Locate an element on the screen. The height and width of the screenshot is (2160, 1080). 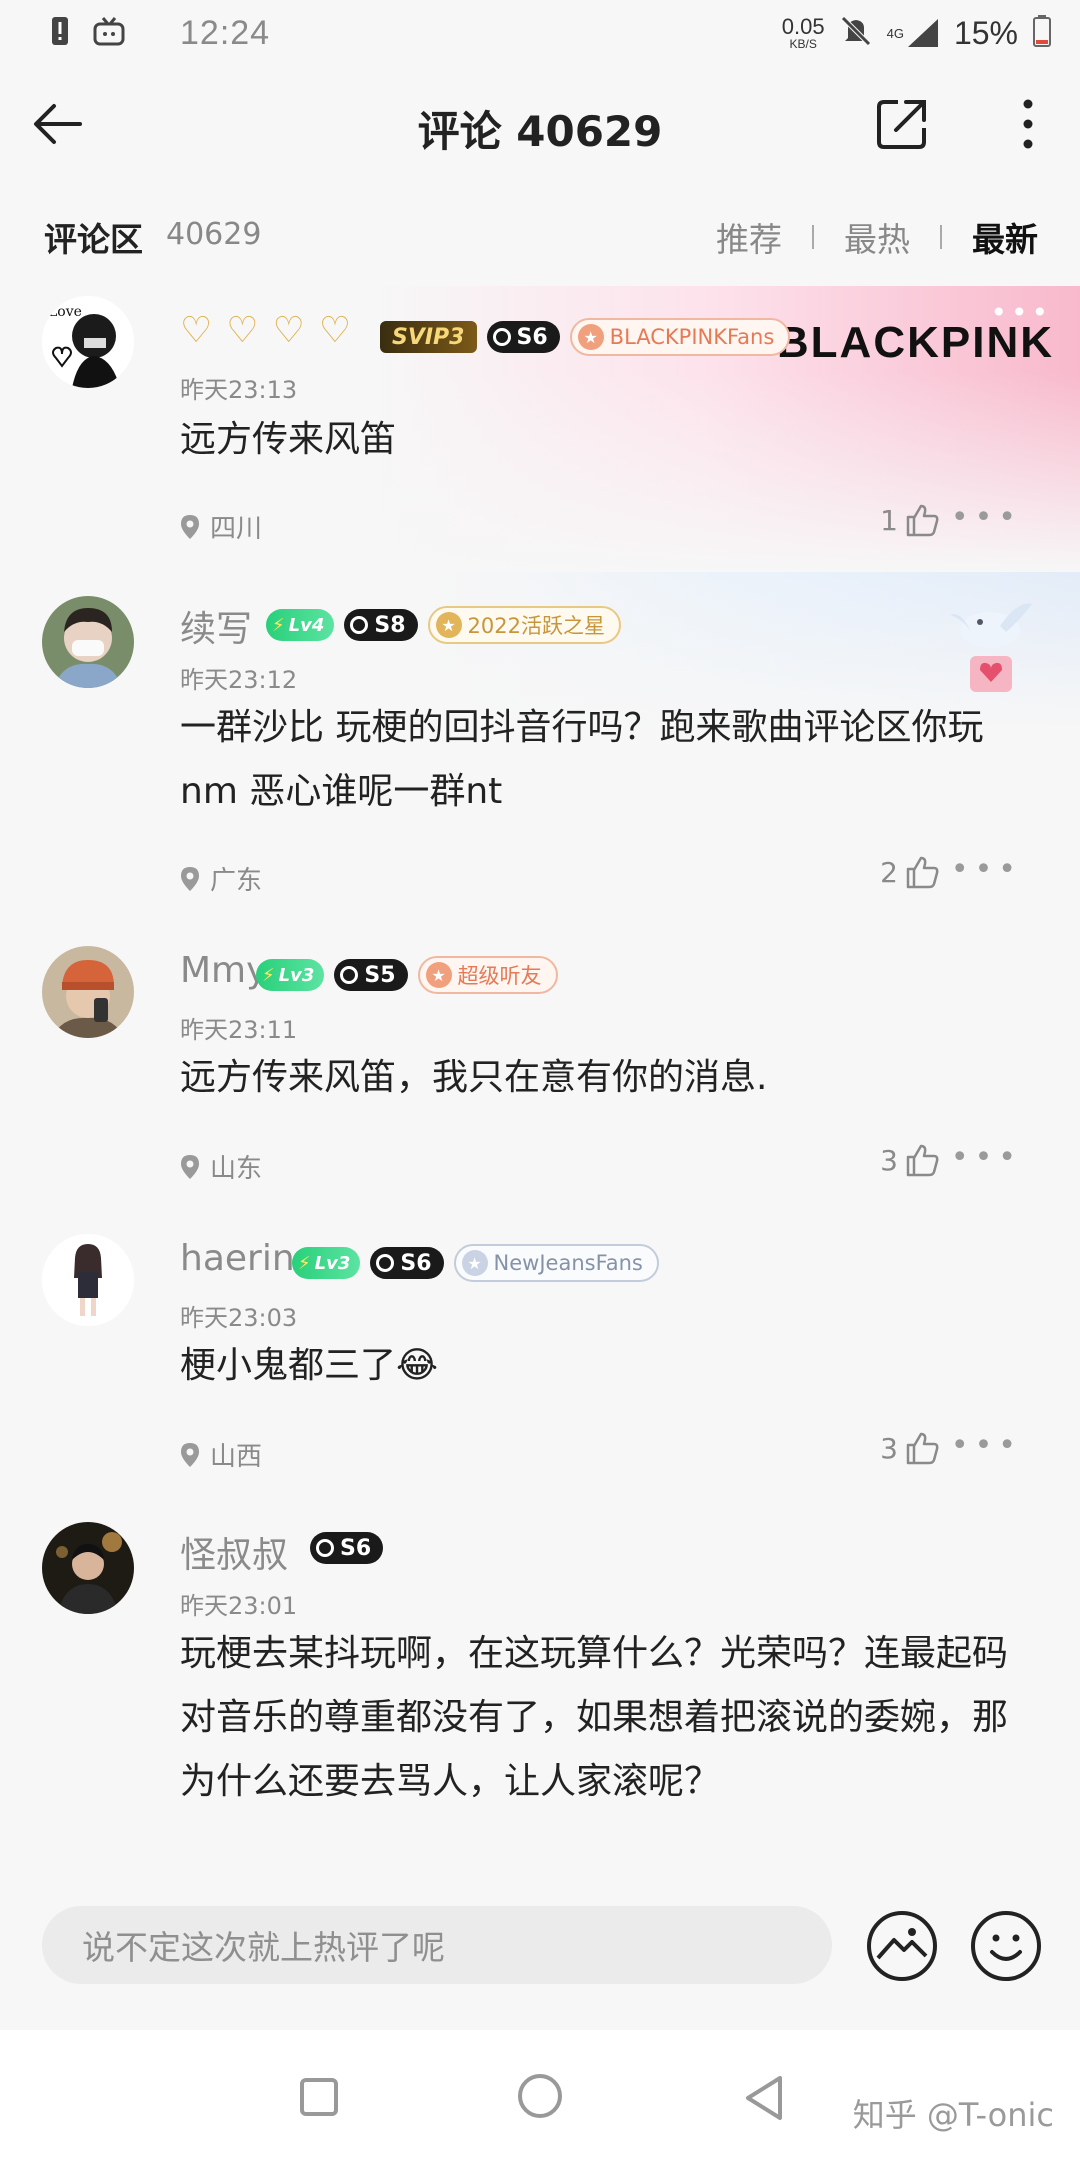
like-button: 1 is located at coordinates (910, 520).